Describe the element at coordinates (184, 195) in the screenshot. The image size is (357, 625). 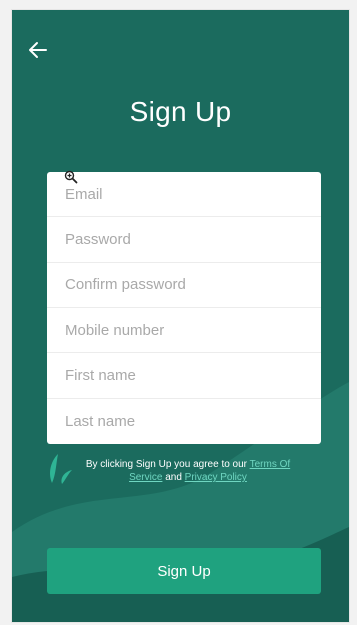
I see `email-field` at that location.